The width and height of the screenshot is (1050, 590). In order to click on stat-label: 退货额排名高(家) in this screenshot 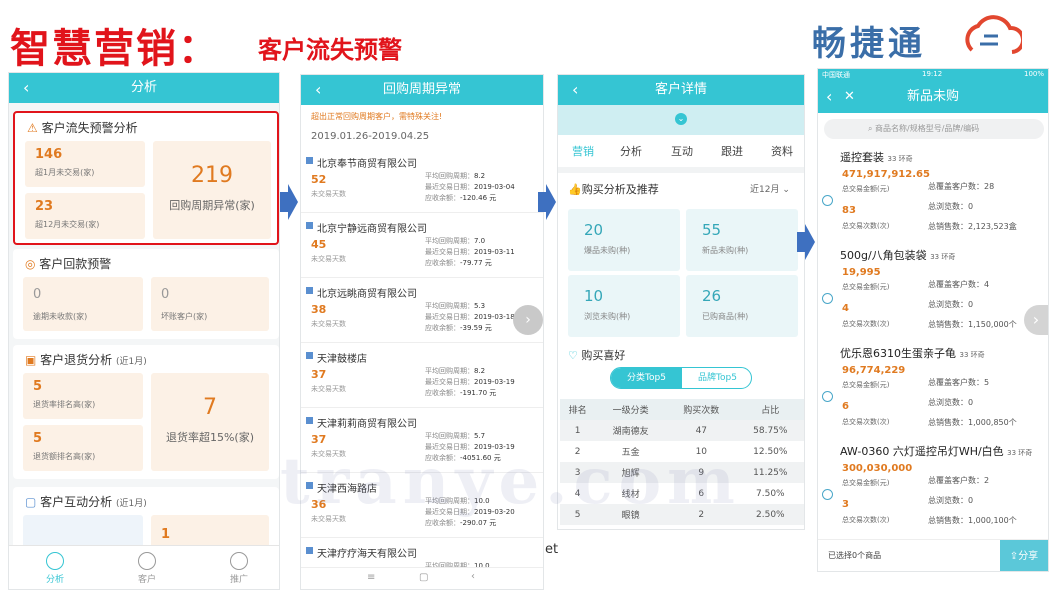, I will do `click(64, 456)`.